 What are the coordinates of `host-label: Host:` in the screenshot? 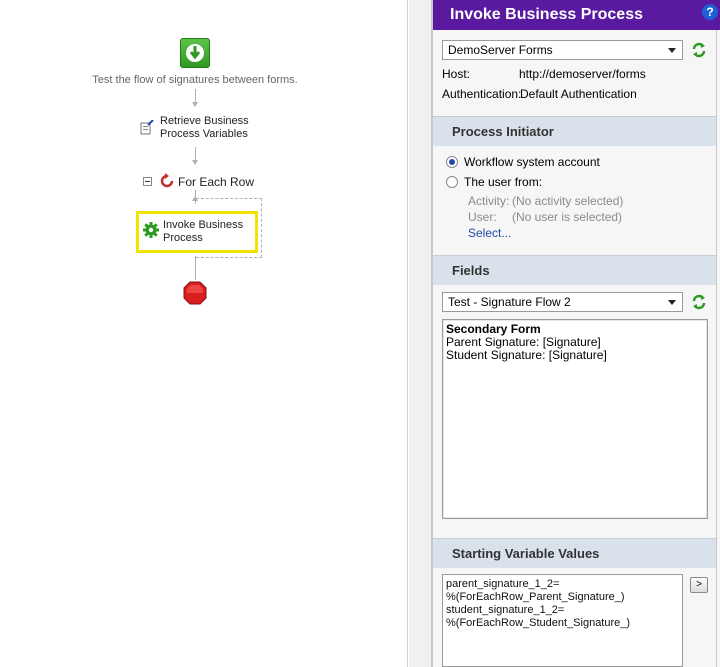 It's located at (456, 74).